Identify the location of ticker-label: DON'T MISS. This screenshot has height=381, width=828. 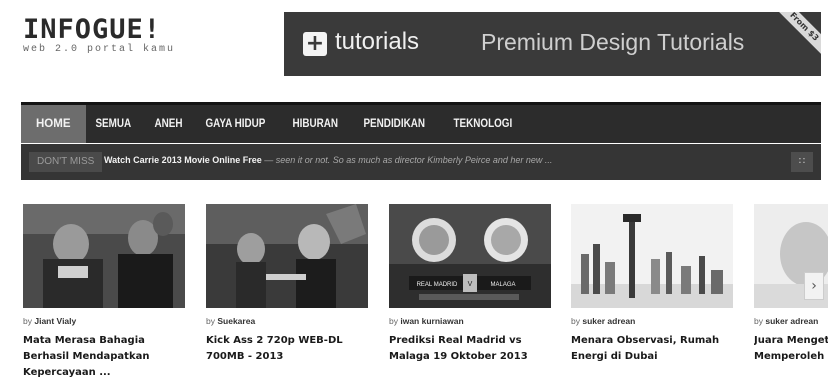
(66, 162).